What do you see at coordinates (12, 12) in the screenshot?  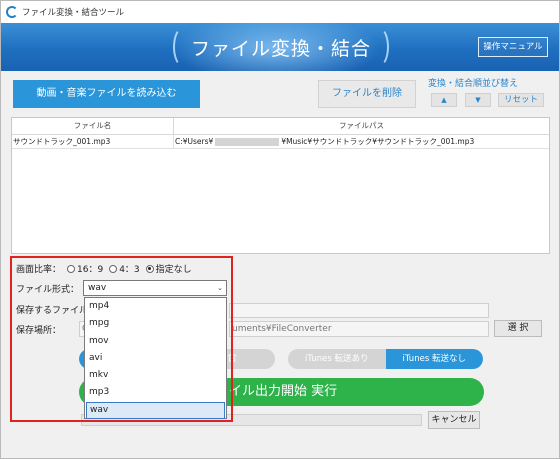 I see `app-refresh-icon` at bounding box center [12, 12].